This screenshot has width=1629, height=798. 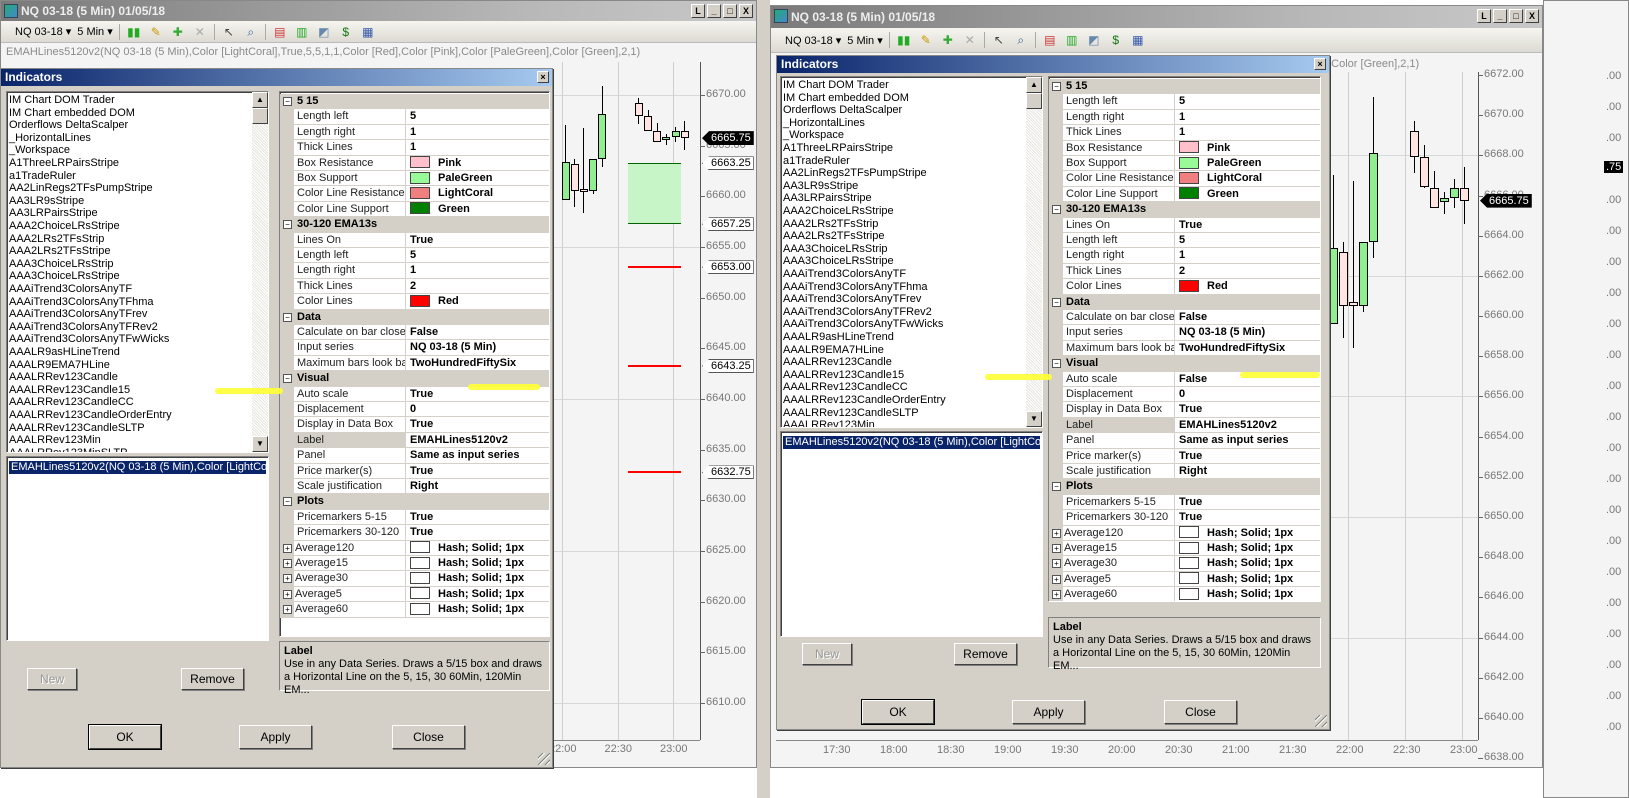 I want to click on property-row: + Average5 Hash; Solid; 1px, so click(x=1184, y=579).